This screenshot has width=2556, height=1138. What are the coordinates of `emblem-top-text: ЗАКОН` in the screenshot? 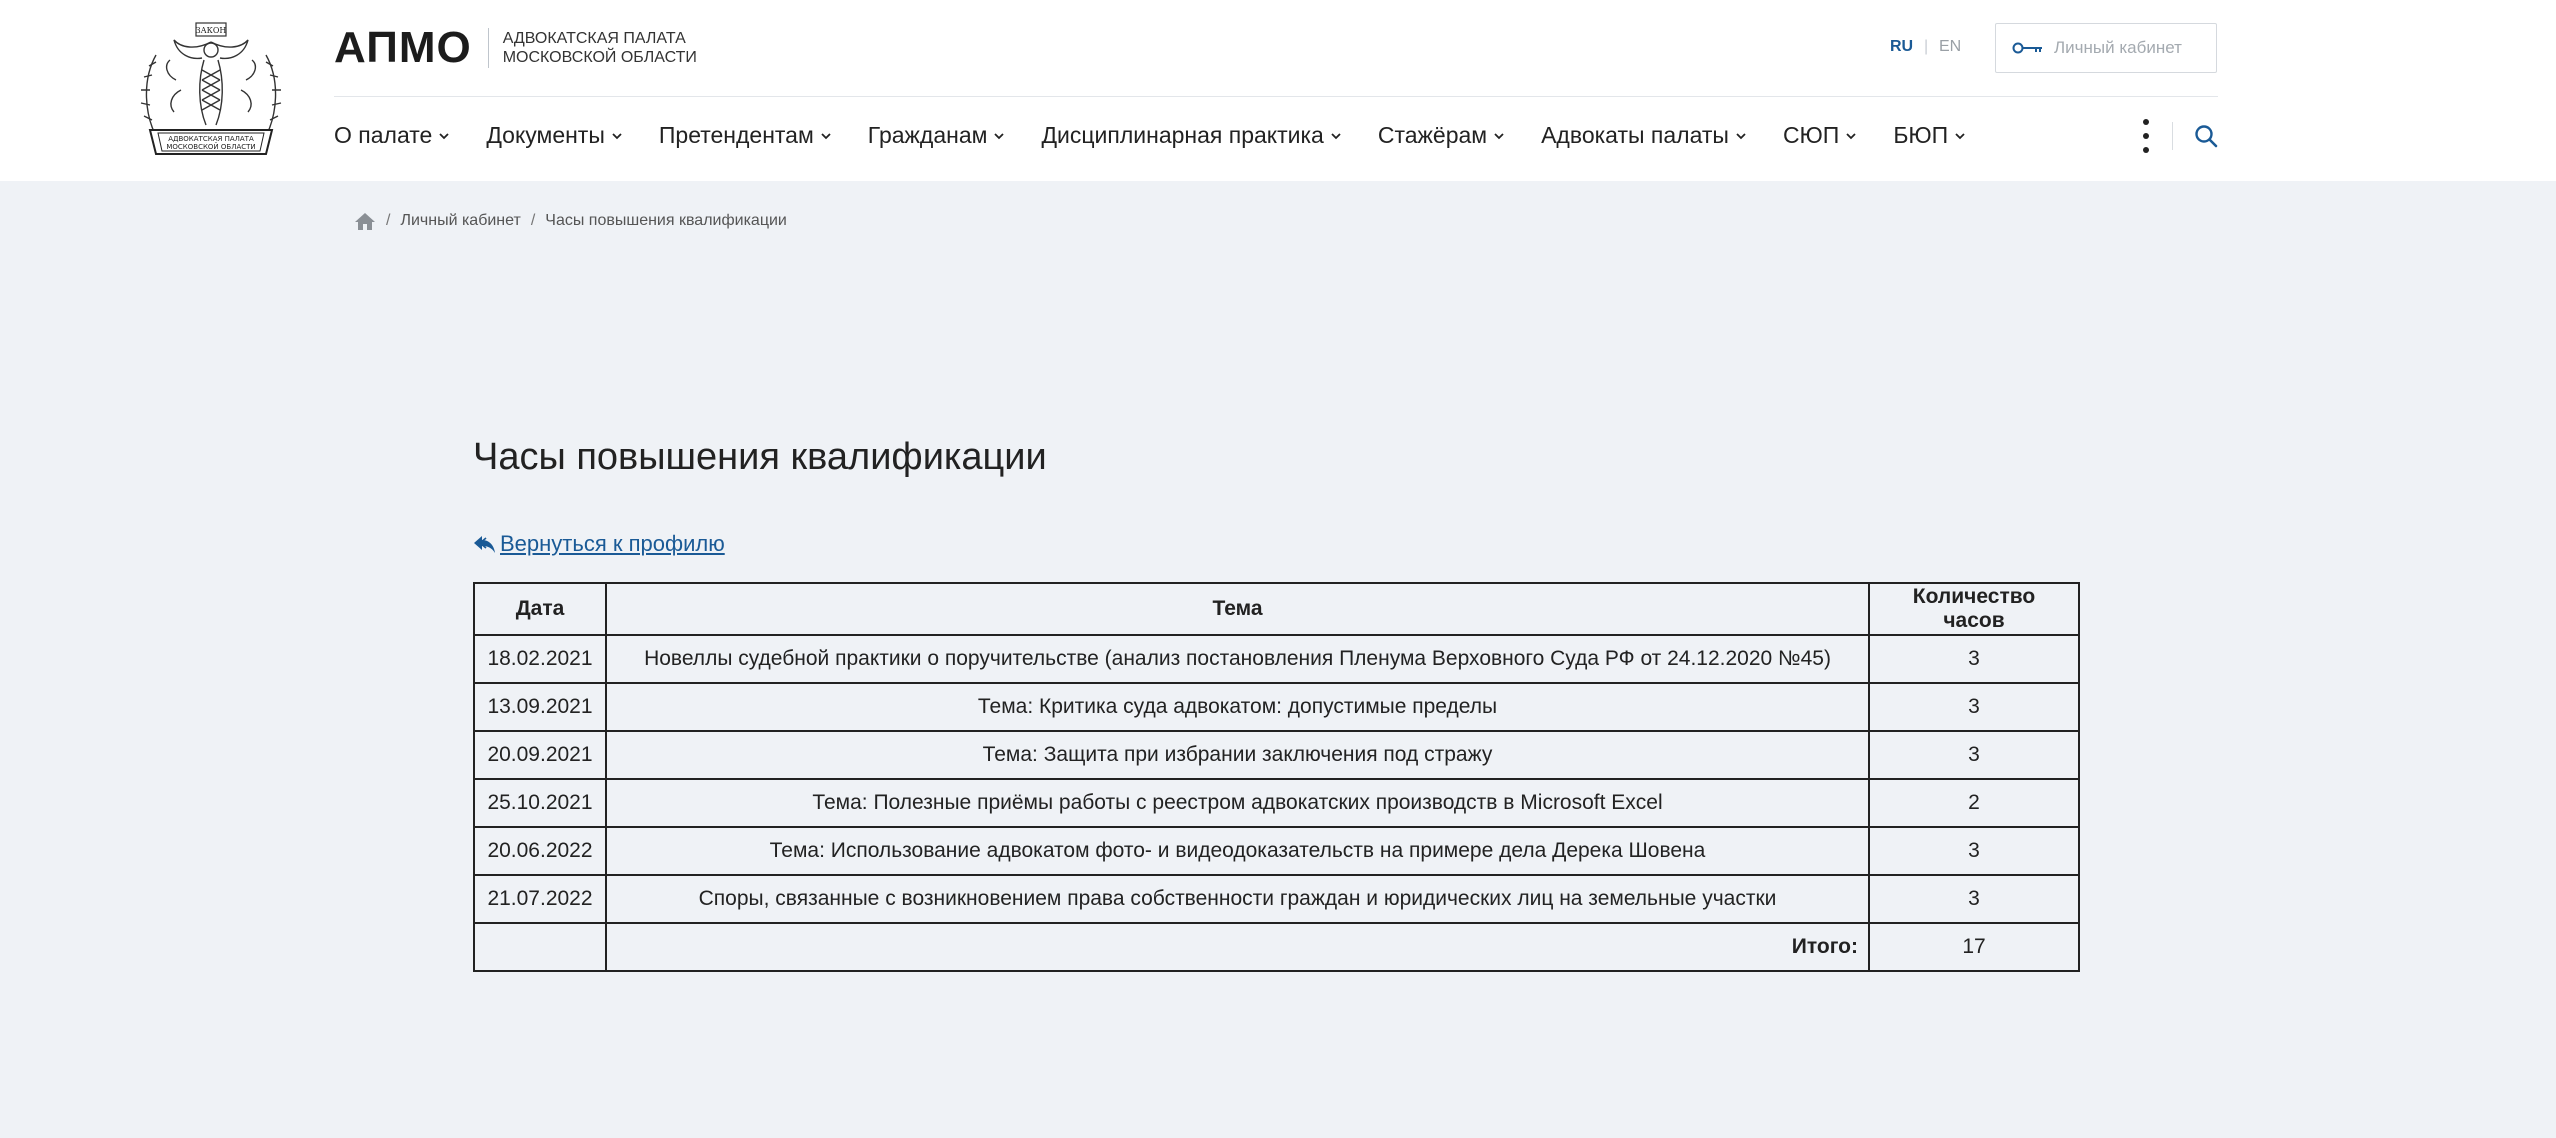 It's located at (211, 30).